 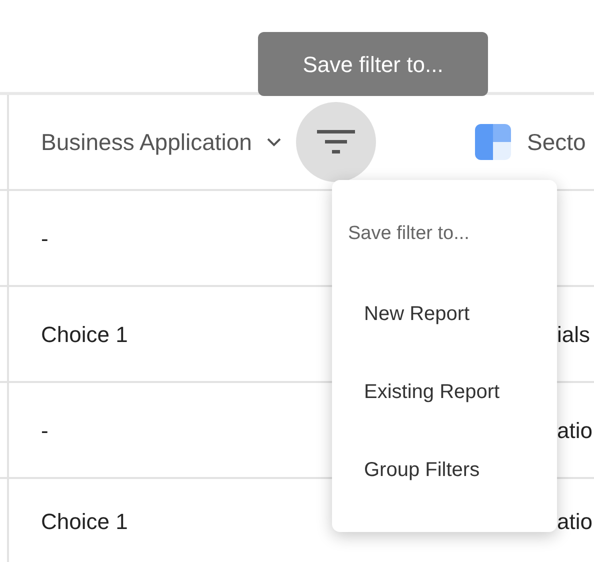 I want to click on chevron-down-icon, so click(x=274, y=142).